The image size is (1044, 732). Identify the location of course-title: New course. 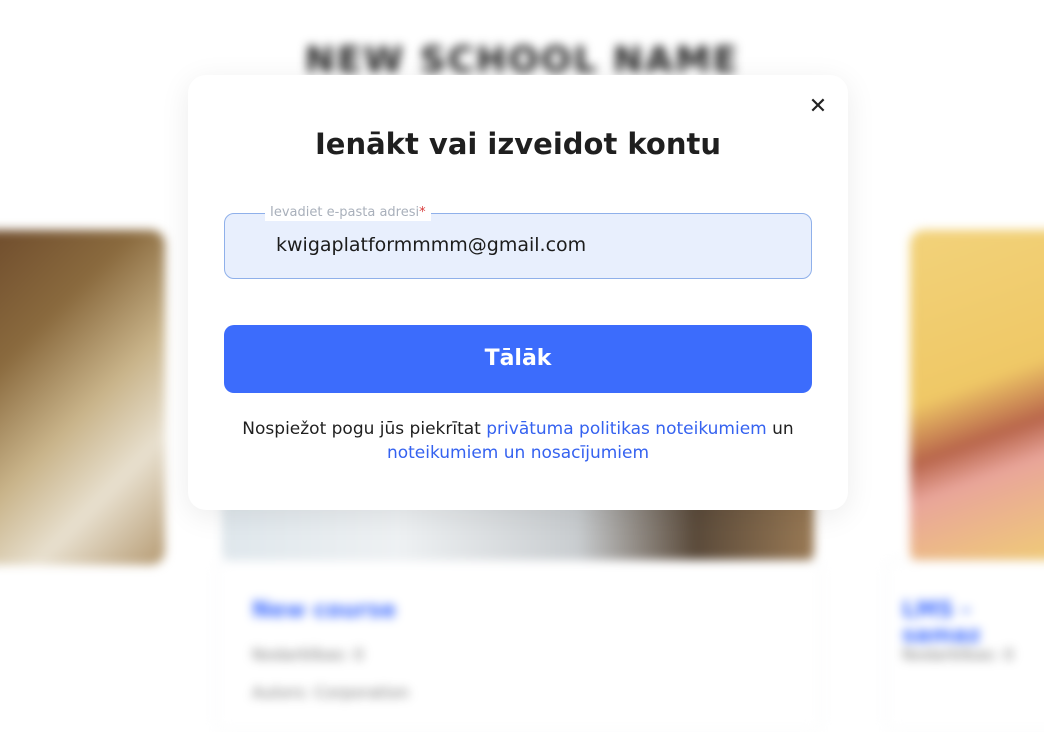
(324, 610).